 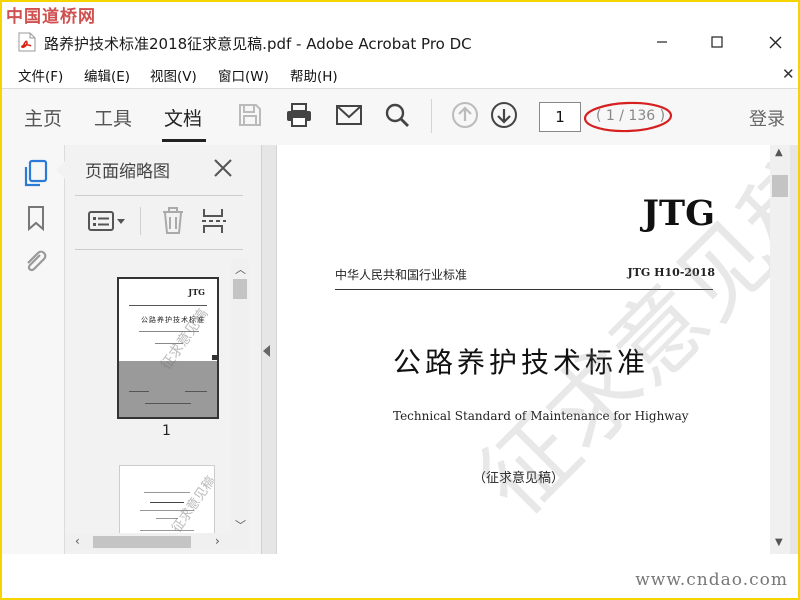 What do you see at coordinates (217, 541) in the screenshot?
I see `scroll-right-icon: ›` at bounding box center [217, 541].